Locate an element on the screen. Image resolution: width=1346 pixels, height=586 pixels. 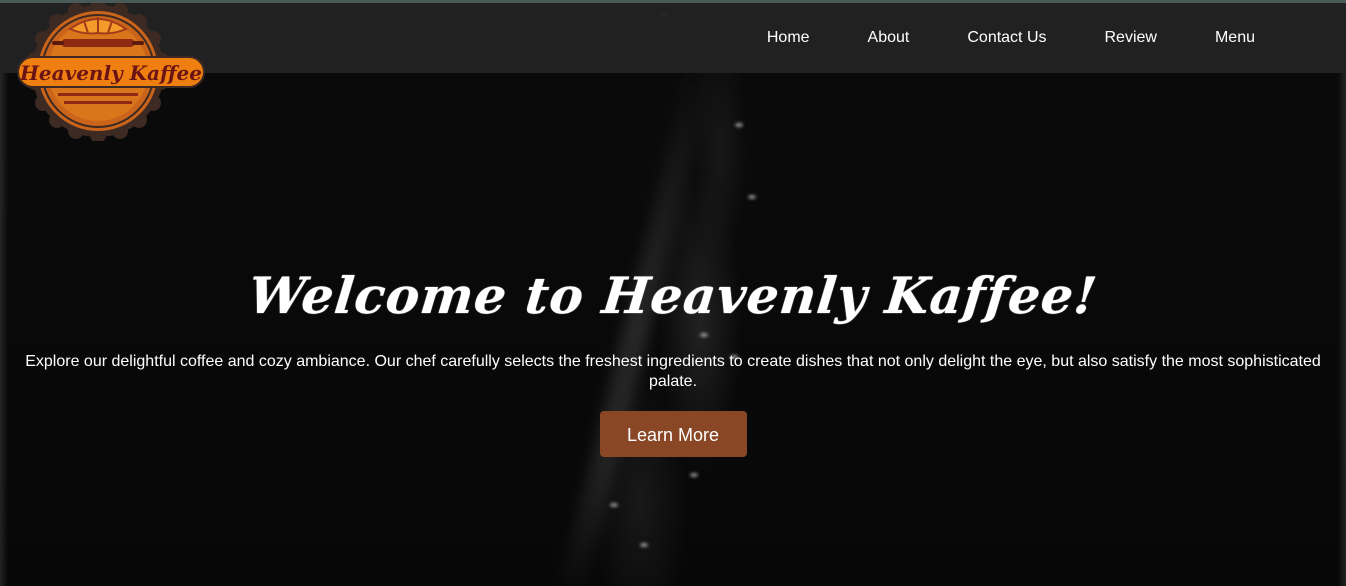
learn-more-button: Learn More is located at coordinates (673, 434).